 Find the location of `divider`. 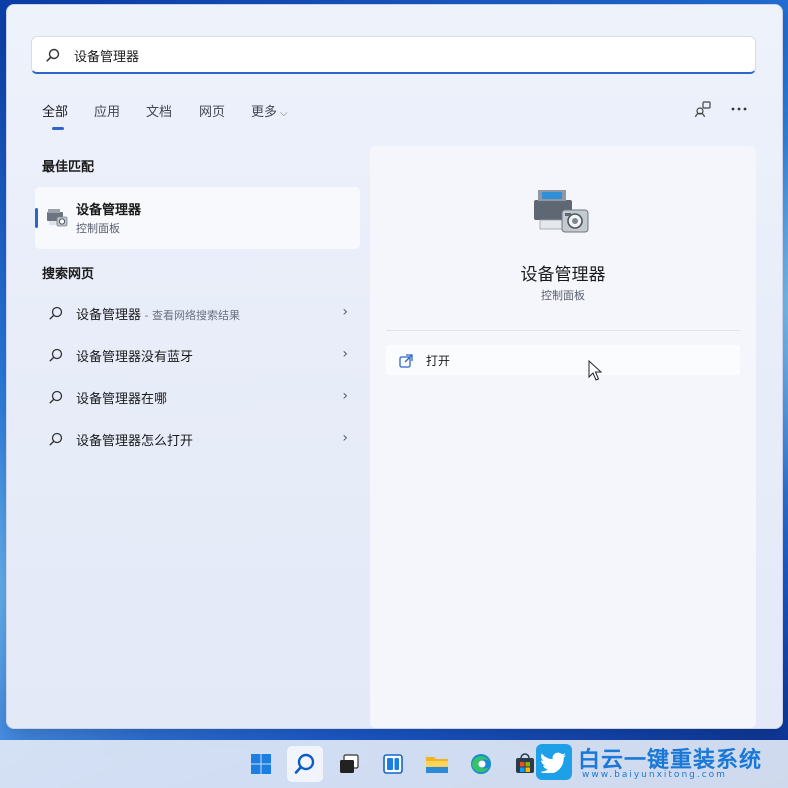

divider is located at coordinates (563, 330).